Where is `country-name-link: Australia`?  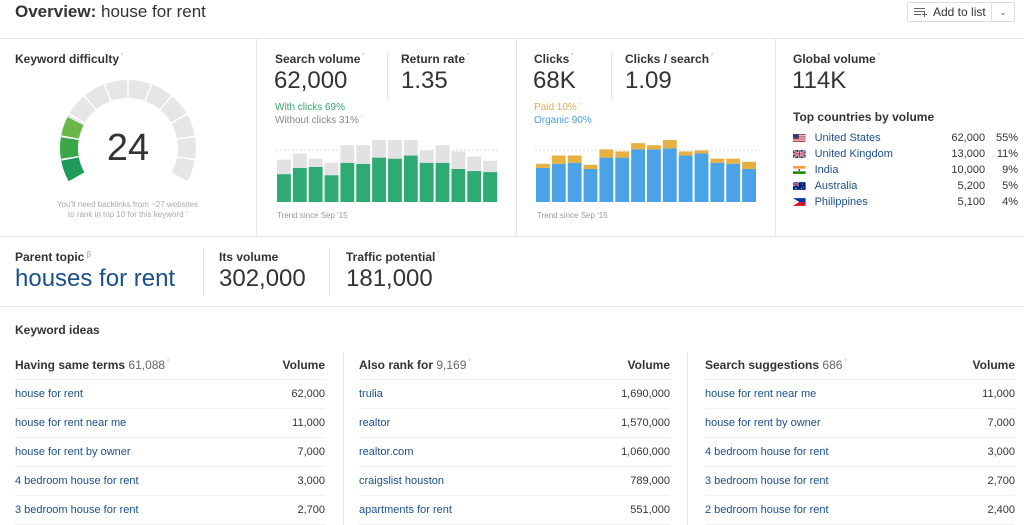 country-name-link: Australia is located at coordinates (878, 186).